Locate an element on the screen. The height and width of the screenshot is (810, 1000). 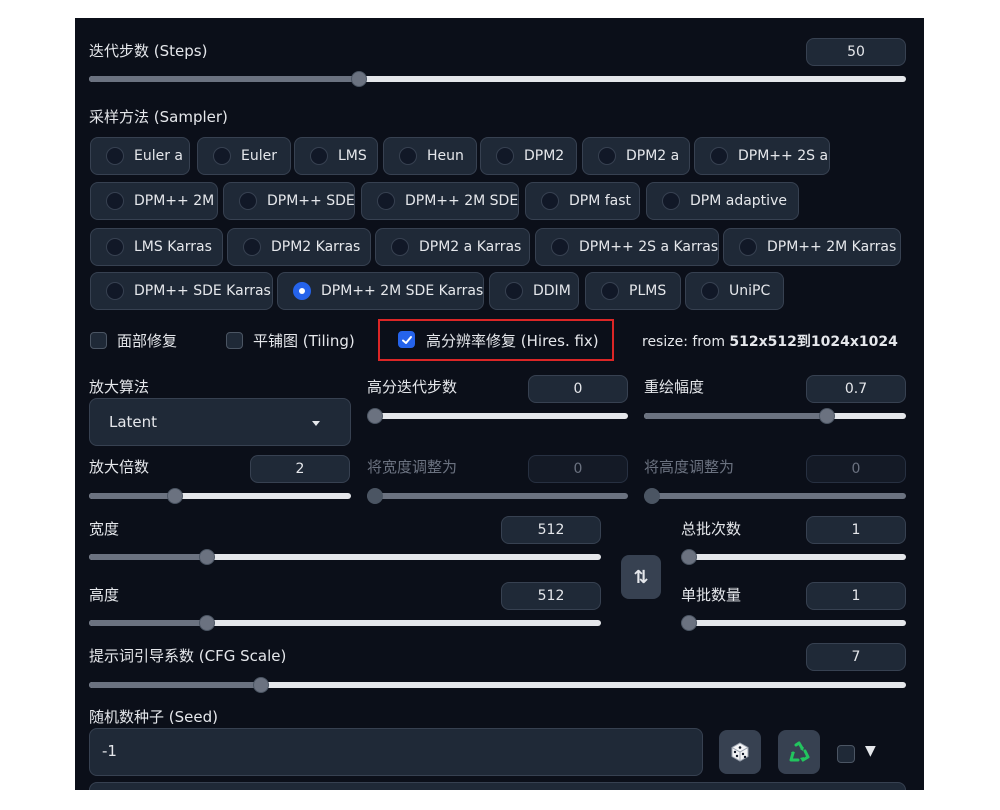
steps-slider is located at coordinates (497, 79).